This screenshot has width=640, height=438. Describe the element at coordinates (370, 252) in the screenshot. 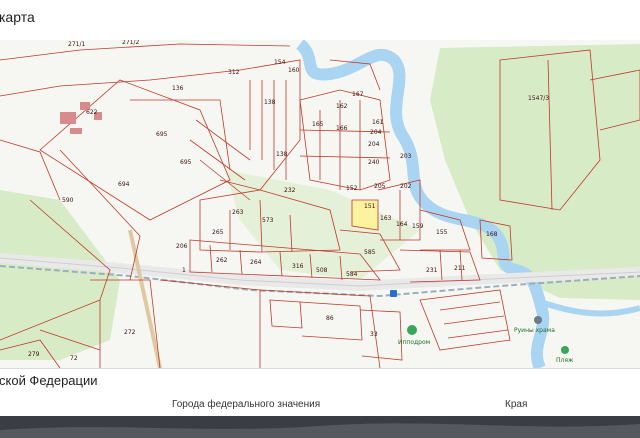

I see `parcel-label: 585` at that location.